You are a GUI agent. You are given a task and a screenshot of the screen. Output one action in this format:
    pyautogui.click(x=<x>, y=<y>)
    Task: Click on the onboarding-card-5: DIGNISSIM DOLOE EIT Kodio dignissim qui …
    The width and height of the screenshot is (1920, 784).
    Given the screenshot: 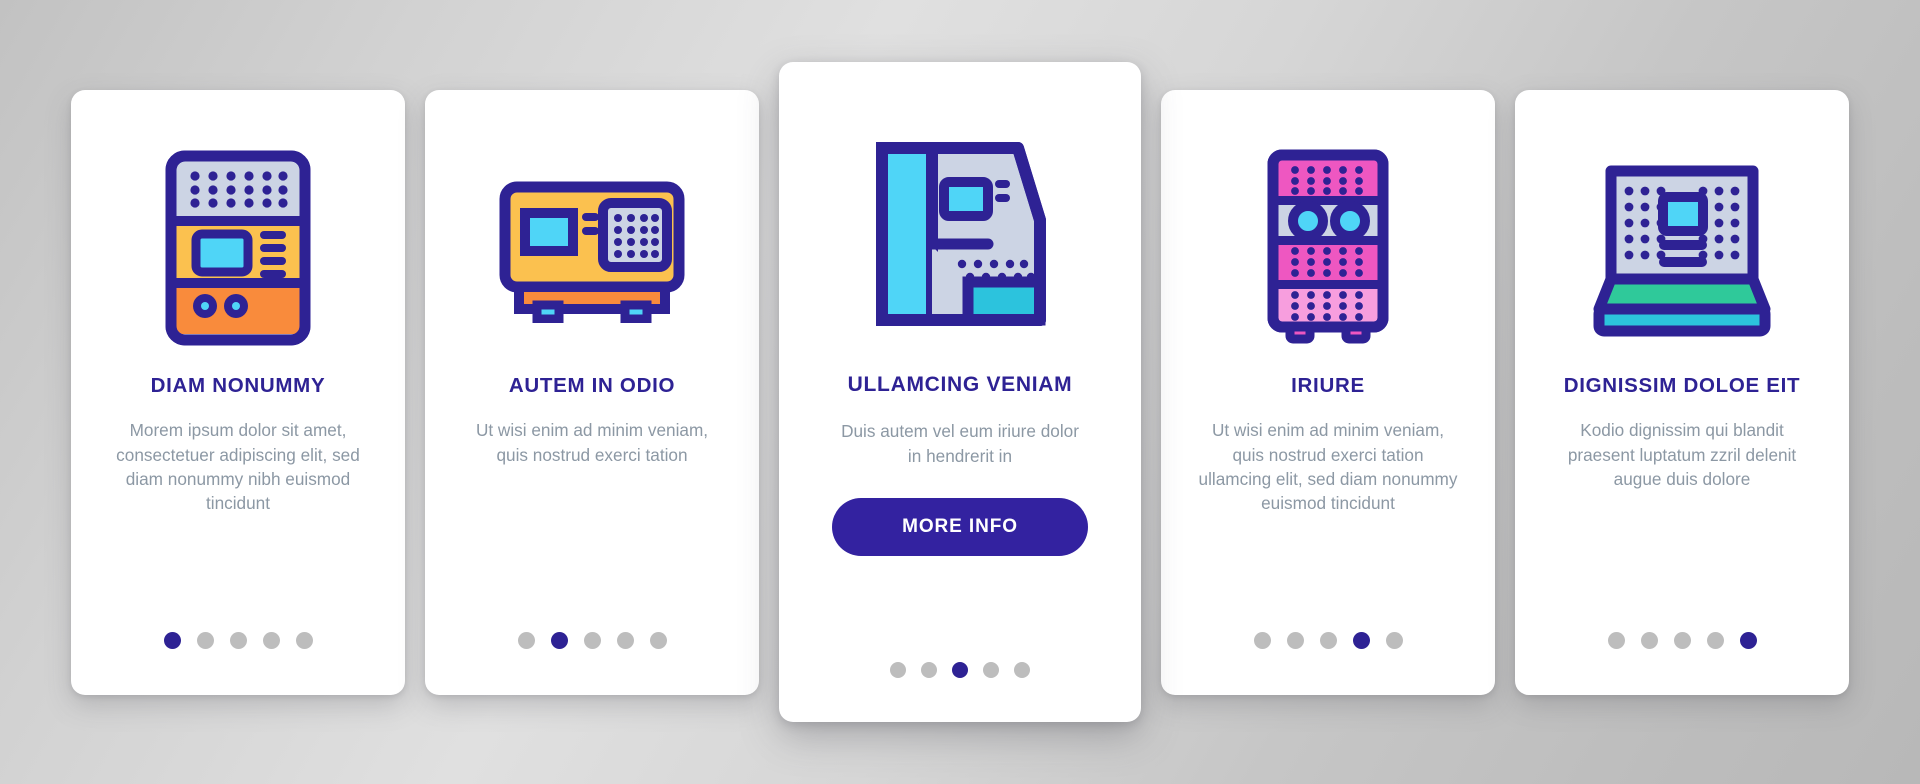 What is the action you would take?
    pyautogui.click(x=1682, y=392)
    